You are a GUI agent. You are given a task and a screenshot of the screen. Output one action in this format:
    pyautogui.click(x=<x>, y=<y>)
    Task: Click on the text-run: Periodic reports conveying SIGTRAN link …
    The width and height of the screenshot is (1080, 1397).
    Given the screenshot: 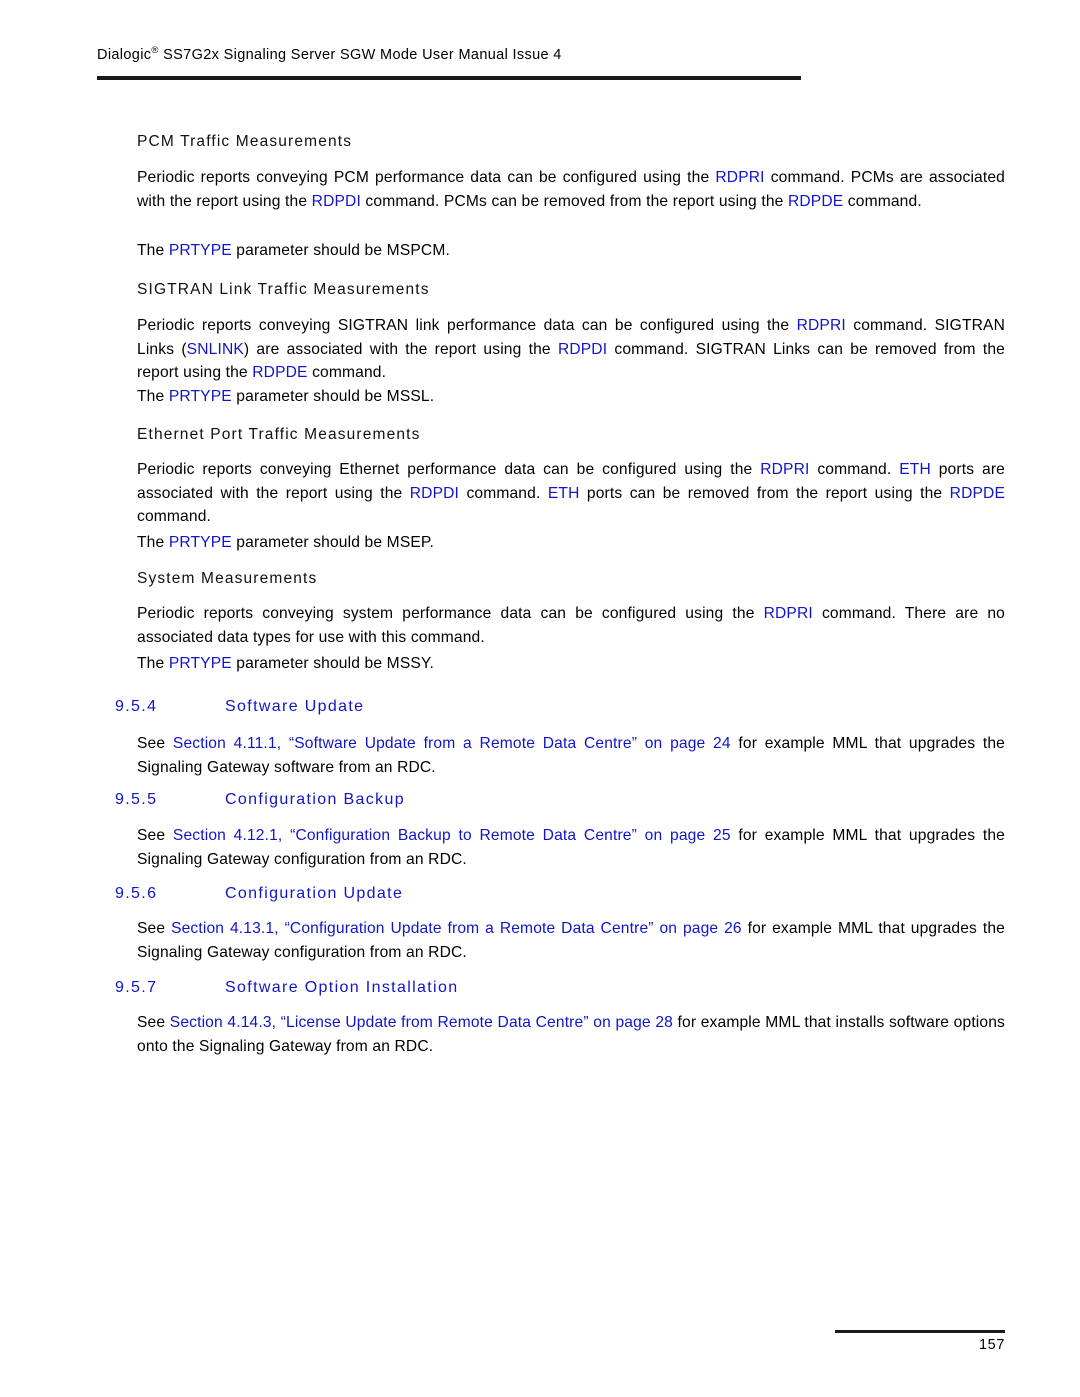 What is the action you would take?
    pyautogui.click(x=467, y=325)
    